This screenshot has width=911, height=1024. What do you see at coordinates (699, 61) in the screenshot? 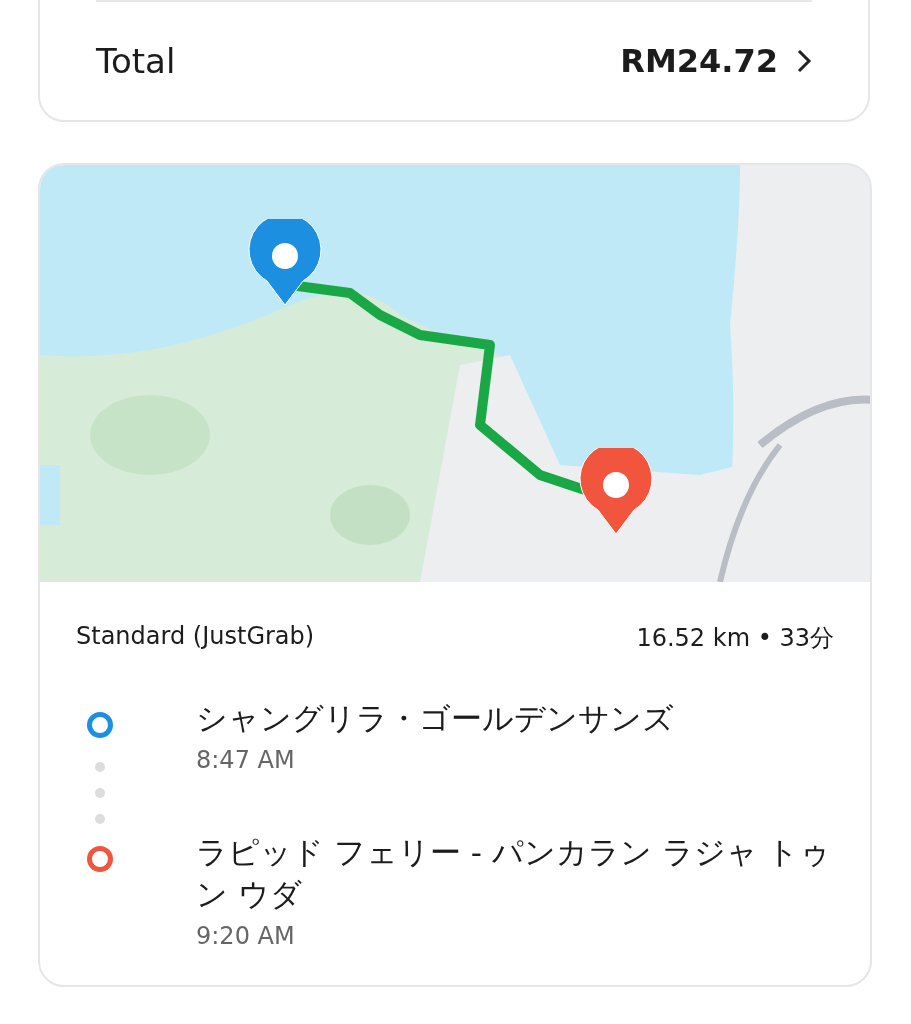
I see `total-amount: RM24.72` at bounding box center [699, 61].